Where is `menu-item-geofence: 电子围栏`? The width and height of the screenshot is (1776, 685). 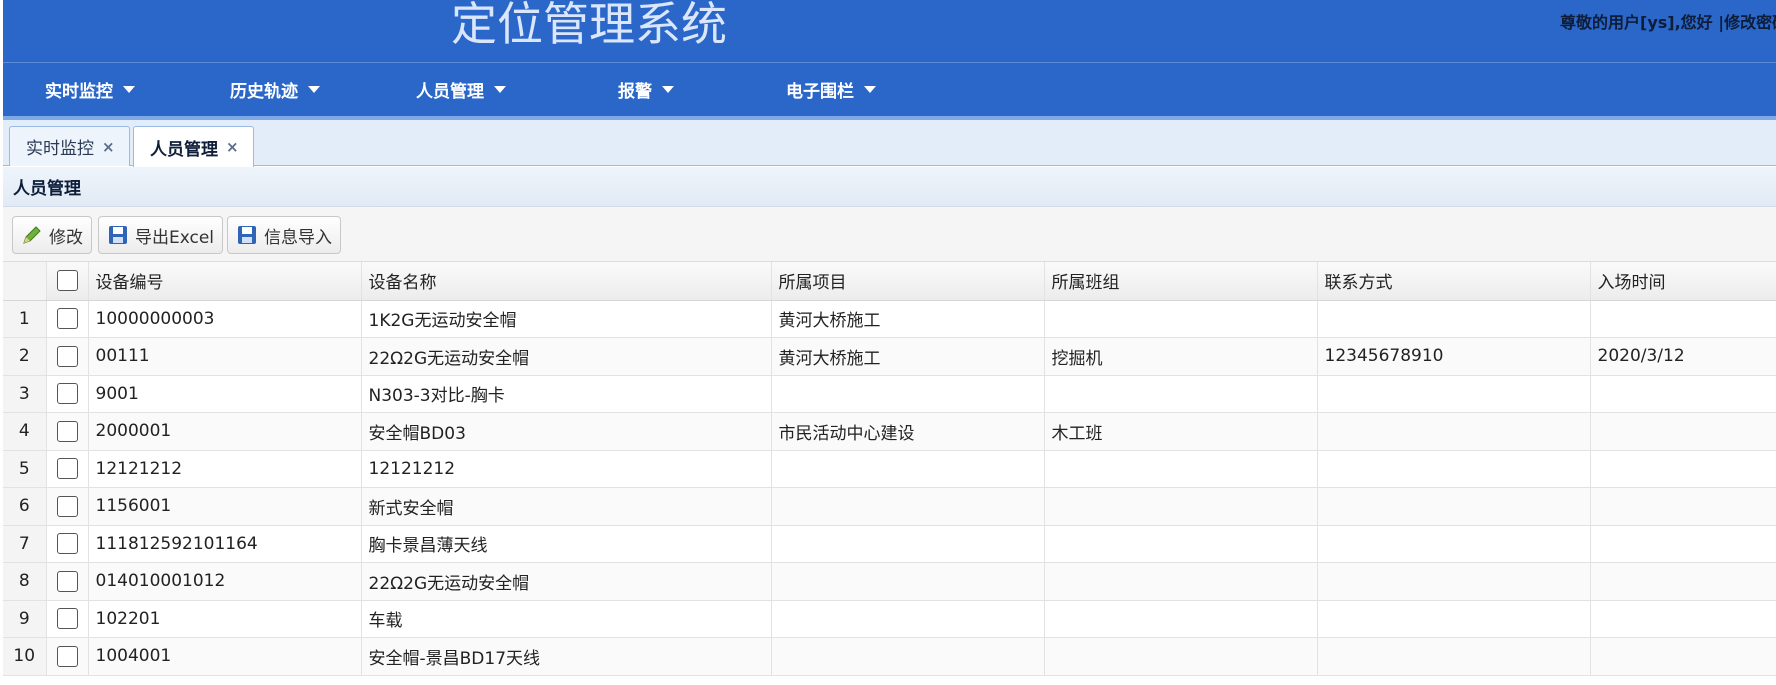
menu-item-geofence: 电子围栏 is located at coordinates (831, 89).